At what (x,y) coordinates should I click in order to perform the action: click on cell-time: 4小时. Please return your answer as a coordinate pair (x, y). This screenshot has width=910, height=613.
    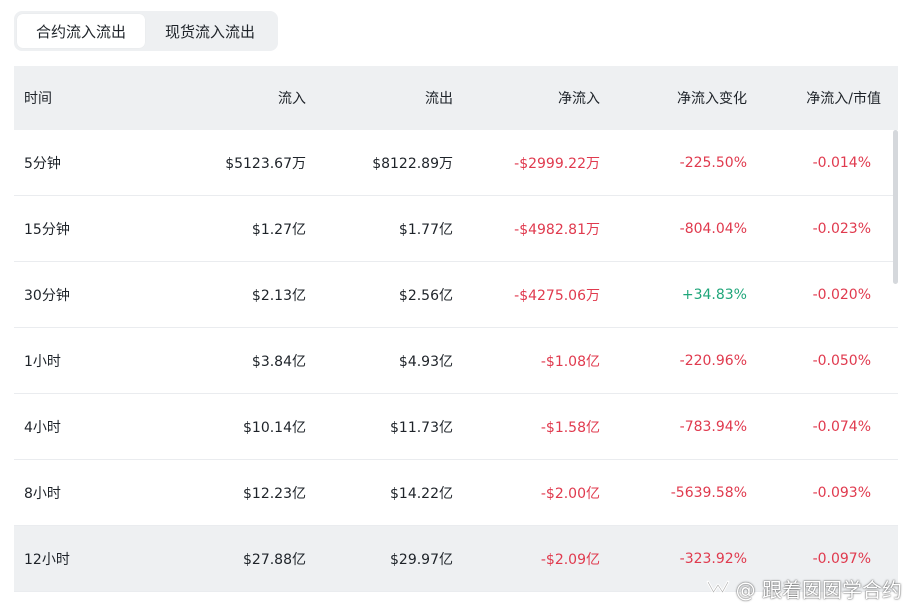
    Looking at the image, I should click on (42, 427).